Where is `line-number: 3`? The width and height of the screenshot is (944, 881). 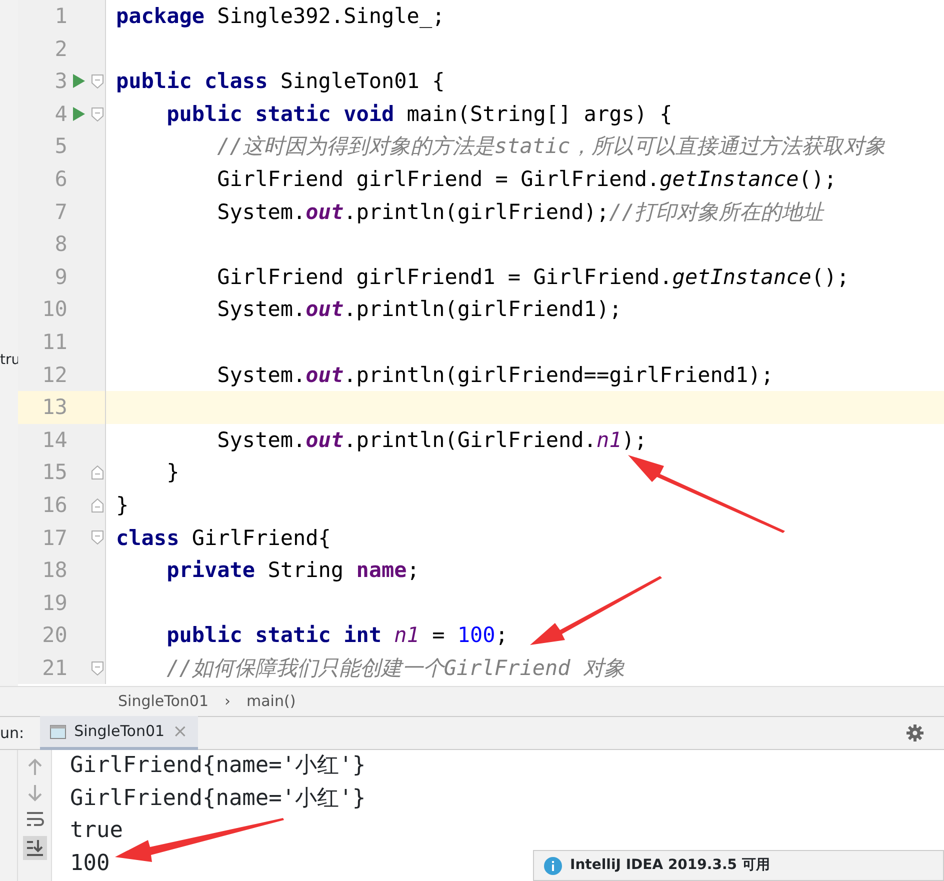
line-number: 3 is located at coordinates (61, 82).